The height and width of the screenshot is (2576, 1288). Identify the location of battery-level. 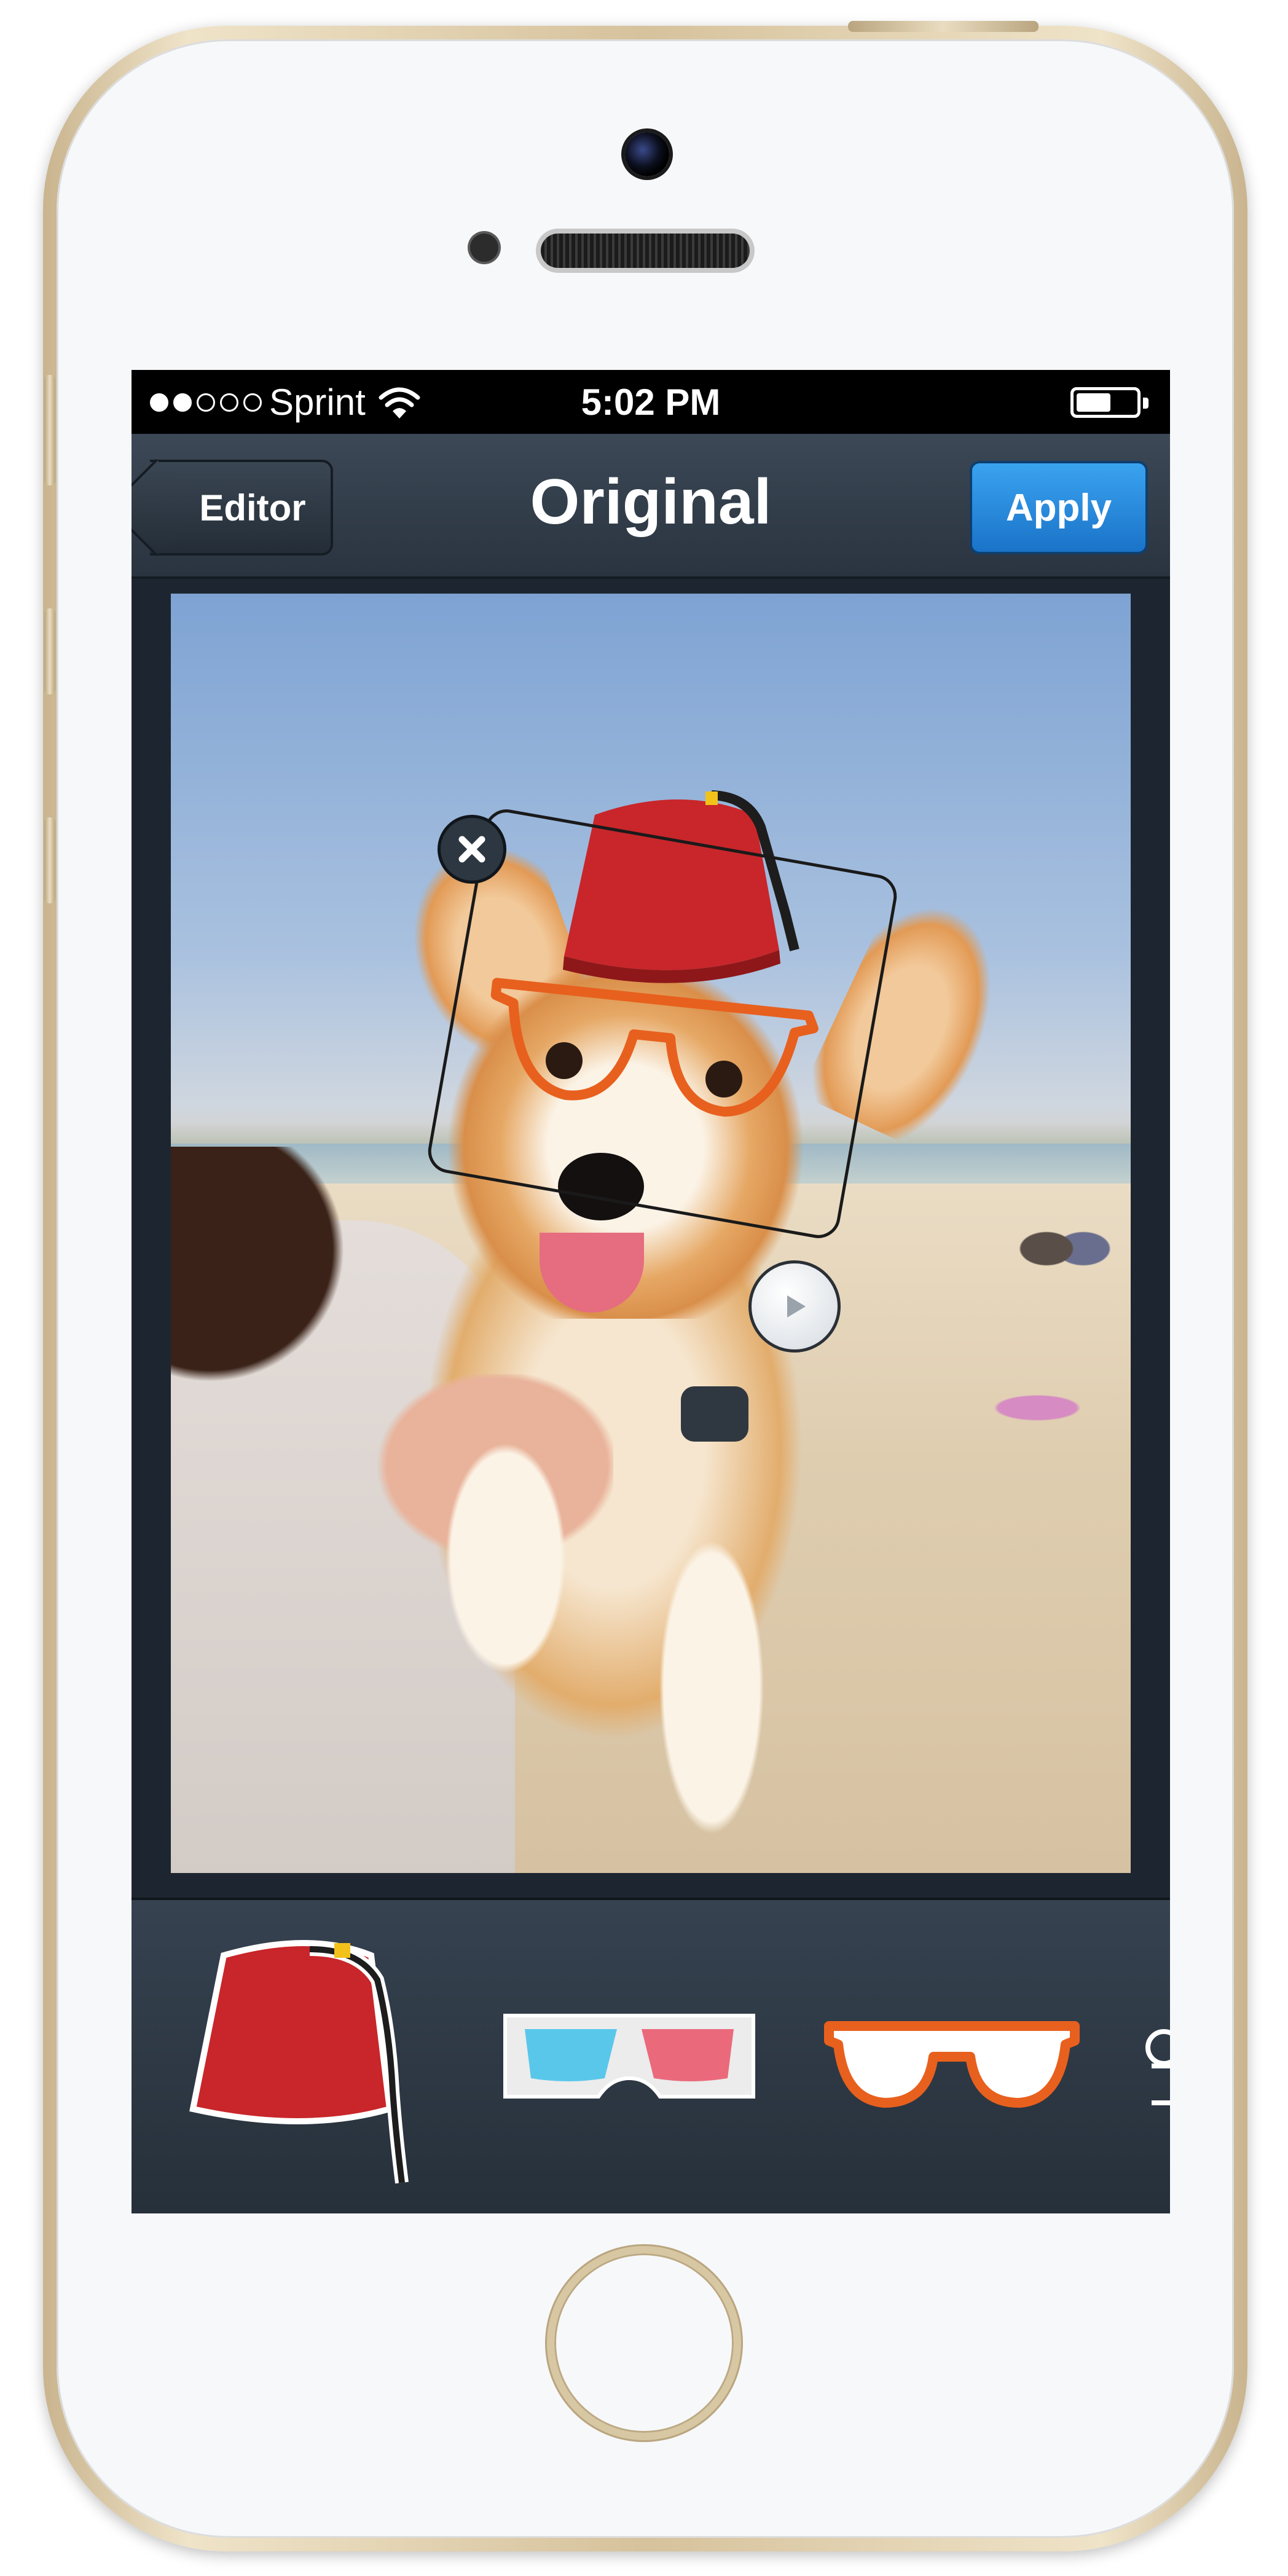
(1093, 402).